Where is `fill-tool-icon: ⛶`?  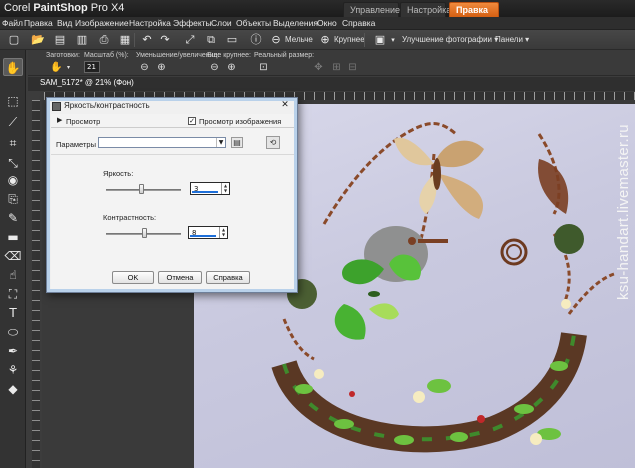 fill-tool-icon: ⛶ is located at coordinates (13, 294).